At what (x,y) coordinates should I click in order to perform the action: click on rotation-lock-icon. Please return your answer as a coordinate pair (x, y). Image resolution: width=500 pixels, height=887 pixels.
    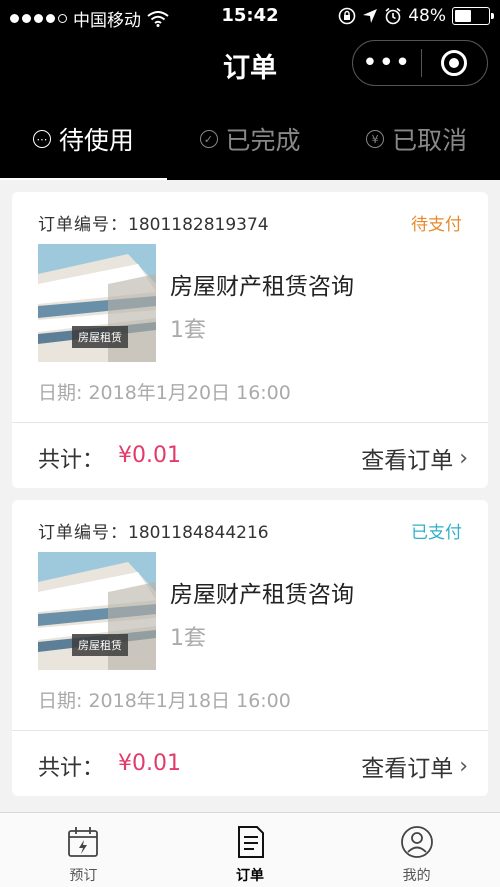
    Looking at the image, I should click on (347, 16).